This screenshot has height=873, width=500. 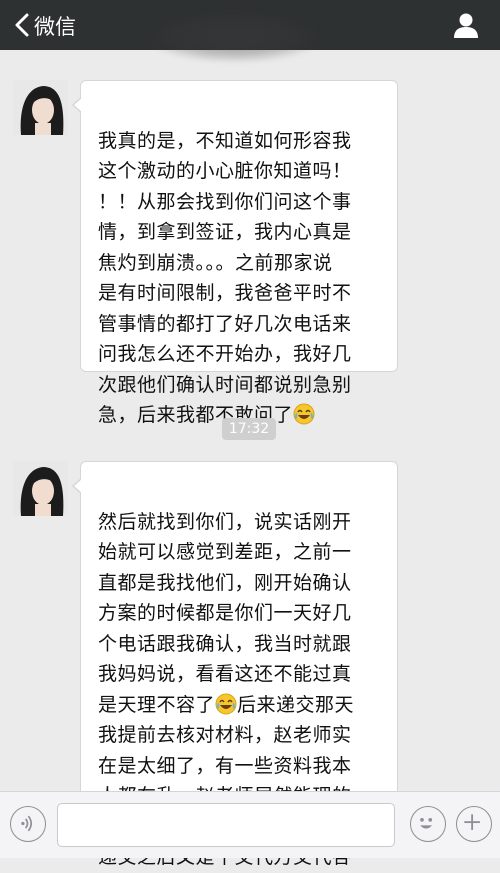 What do you see at coordinates (428, 824) in the screenshot?
I see `smiley-icon` at bounding box center [428, 824].